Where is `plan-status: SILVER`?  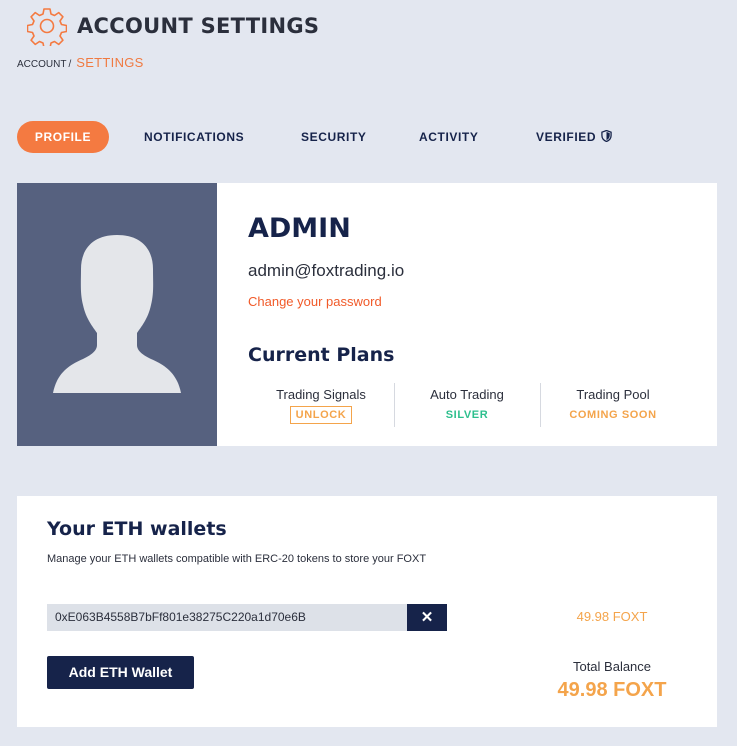
plan-status: SILVER is located at coordinates (467, 415).